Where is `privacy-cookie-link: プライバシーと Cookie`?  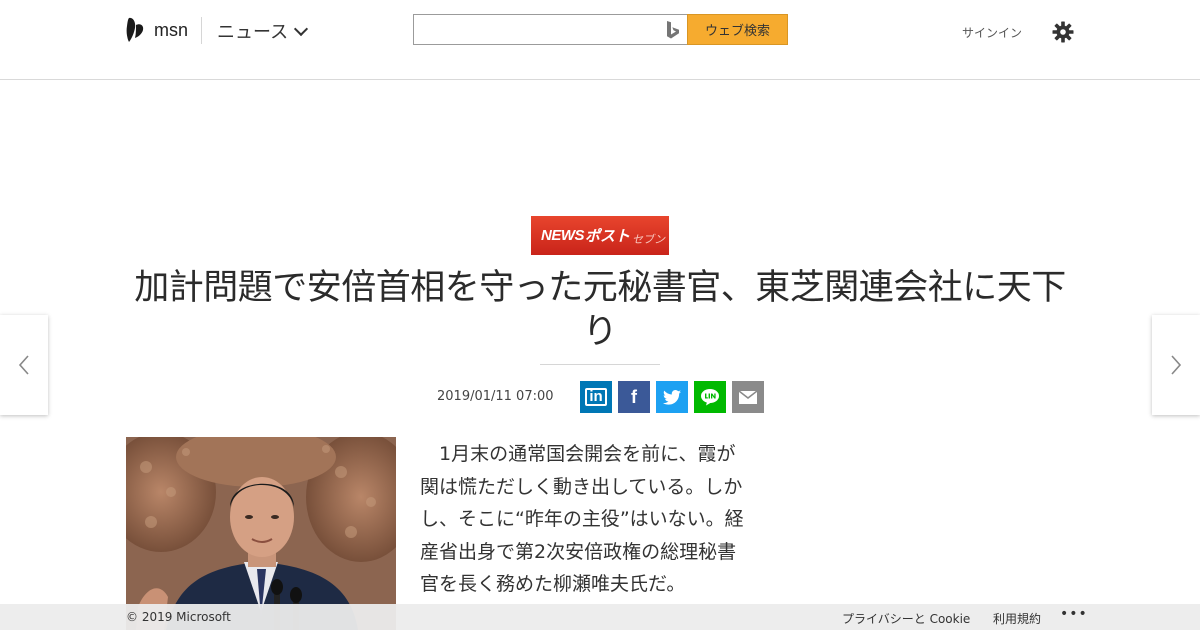
privacy-cookie-link: プライバシーと Cookie is located at coordinates (906, 618).